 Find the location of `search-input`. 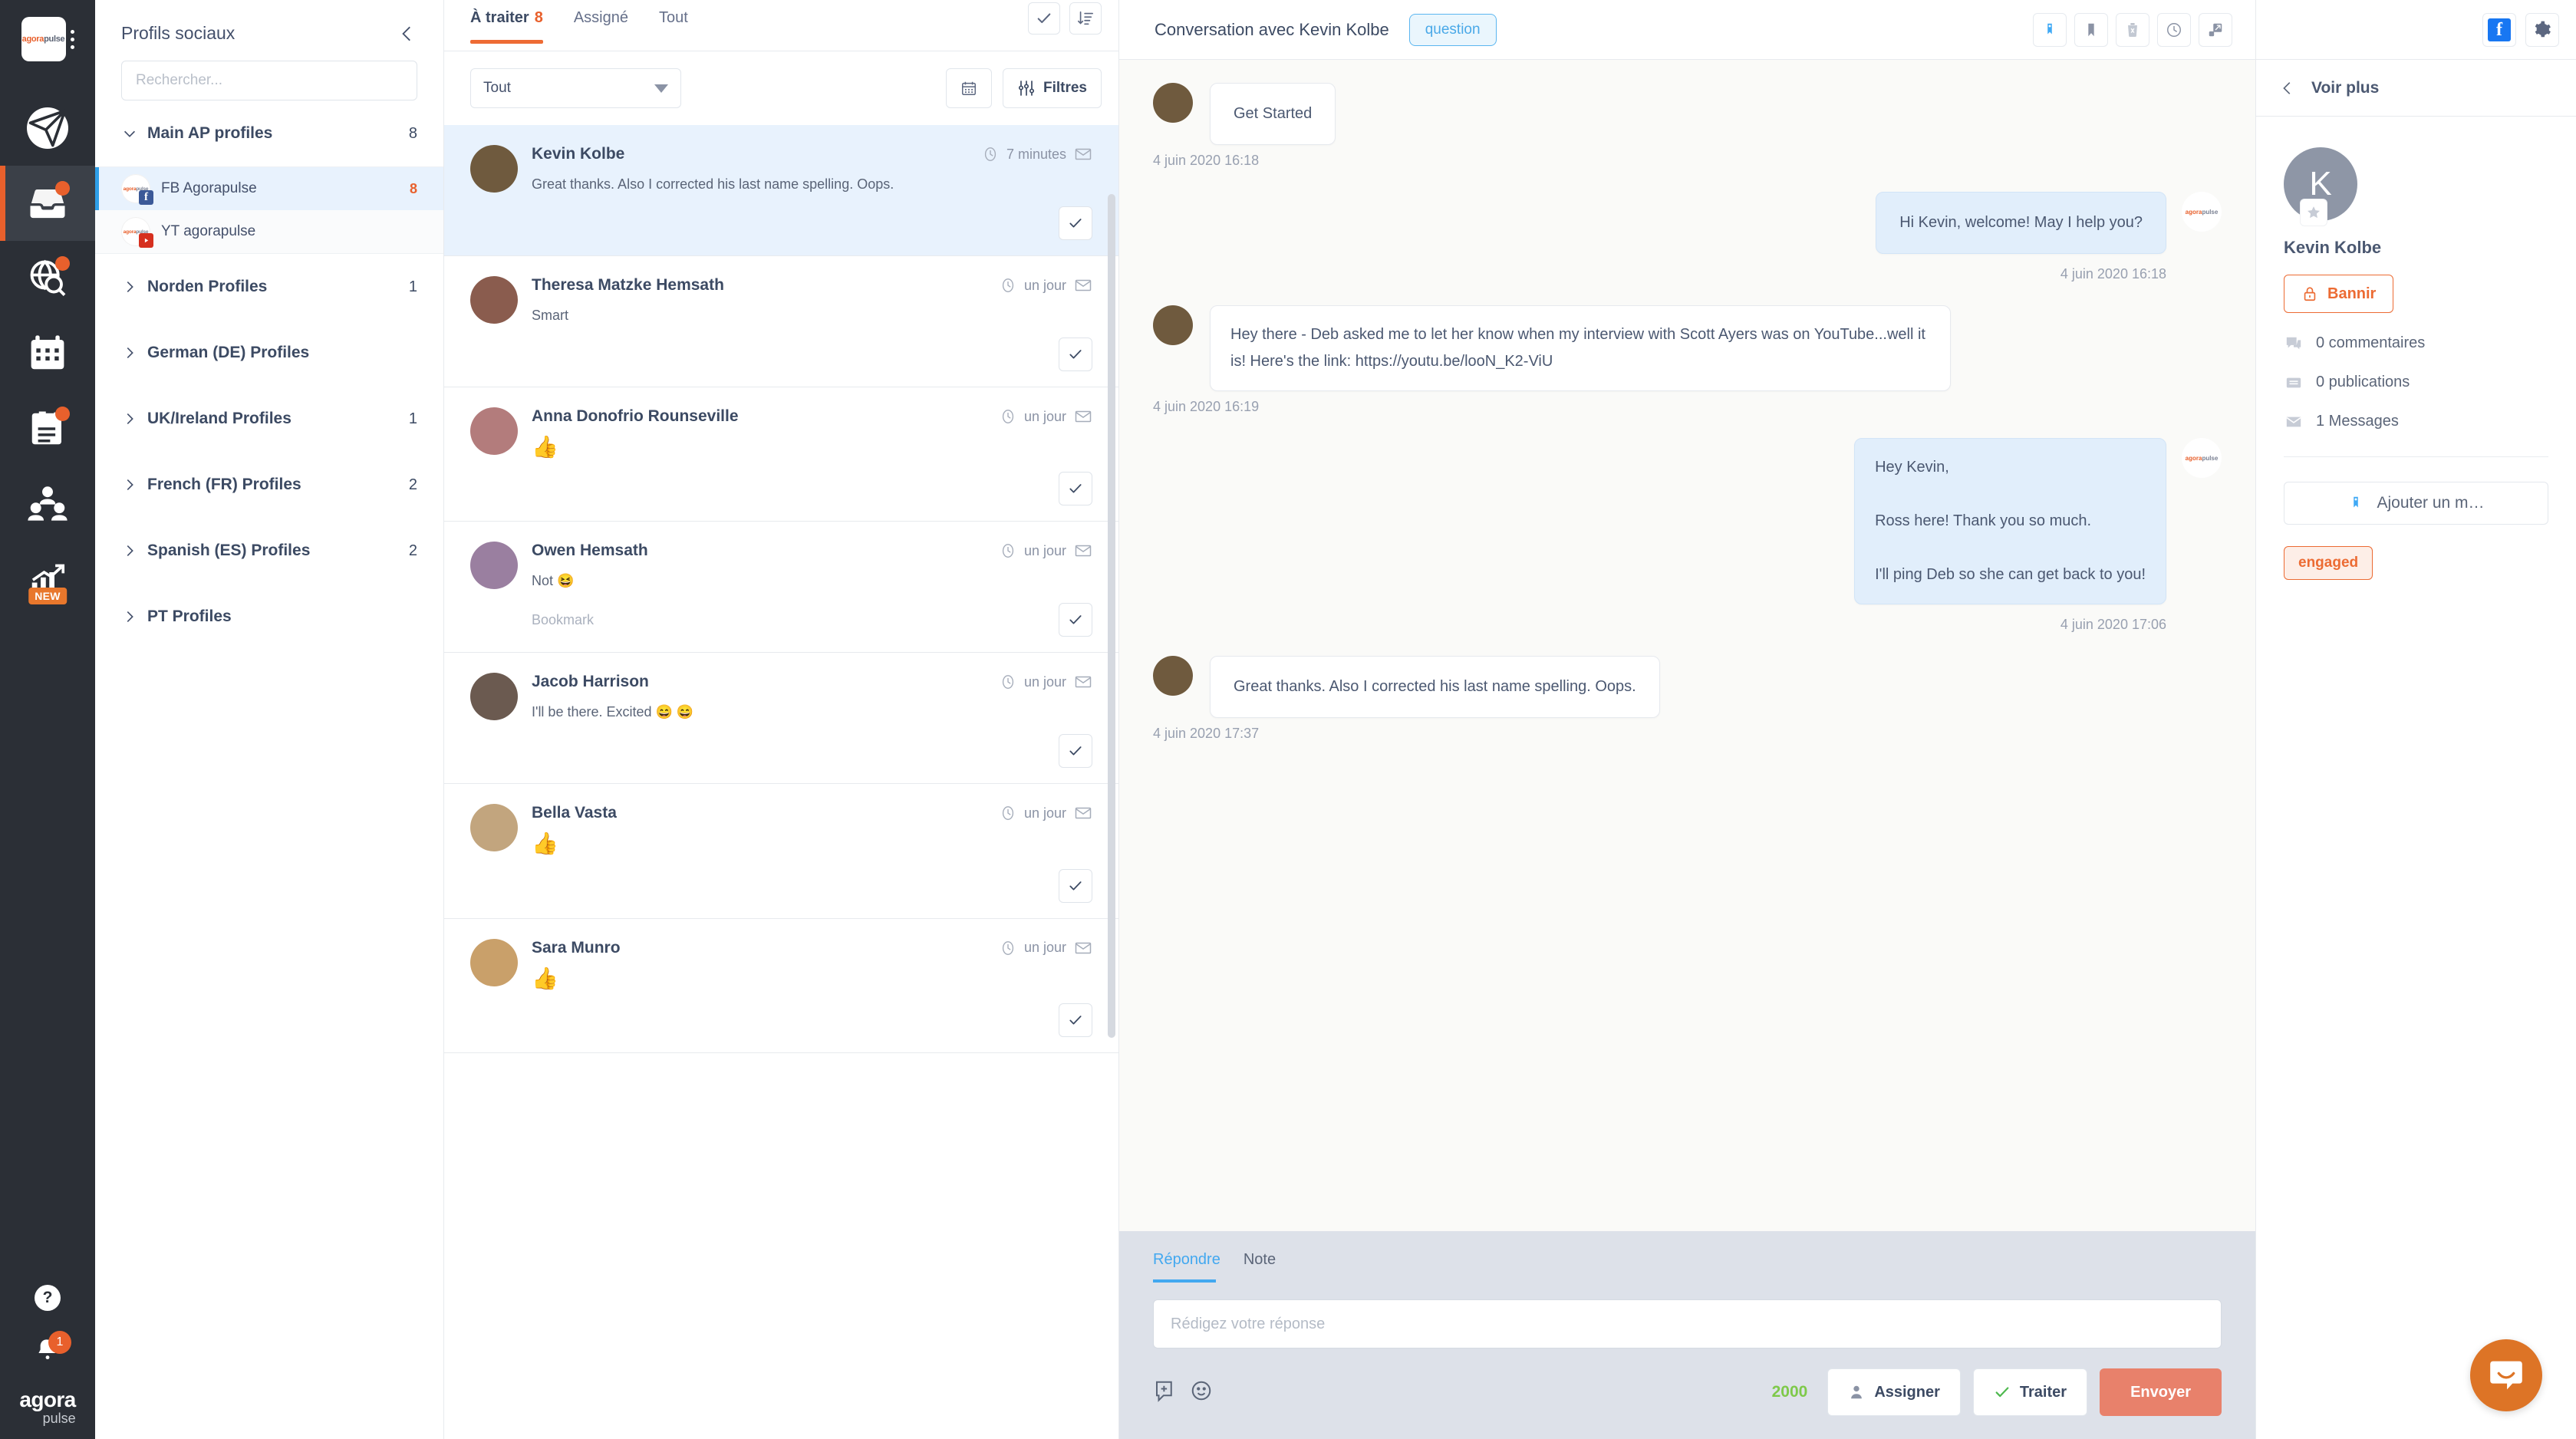

search-input is located at coordinates (269, 80).